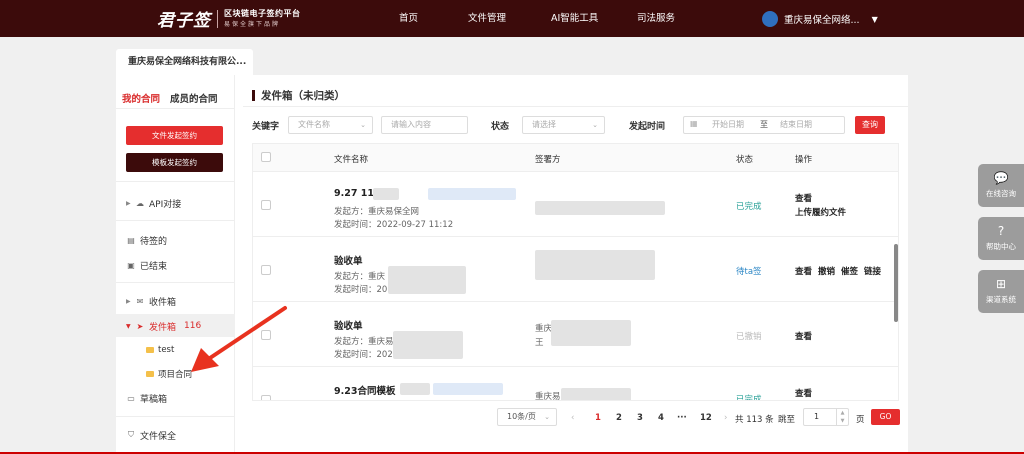 The height and width of the screenshot is (454, 1024). What do you see at coordinates (572, 418) in the screenshot?
I see `prev-page-button: ‹` at bounding box center [572, 418].